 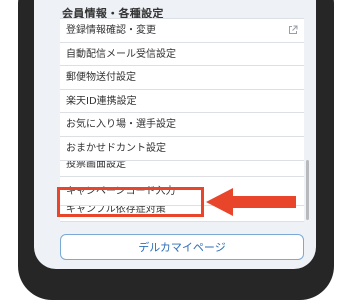 What do you see at coordinates (111, 30) in the screenshot?
I see `menu-item-label: 登録情報確認・変更` at bounding box center [111, 30].